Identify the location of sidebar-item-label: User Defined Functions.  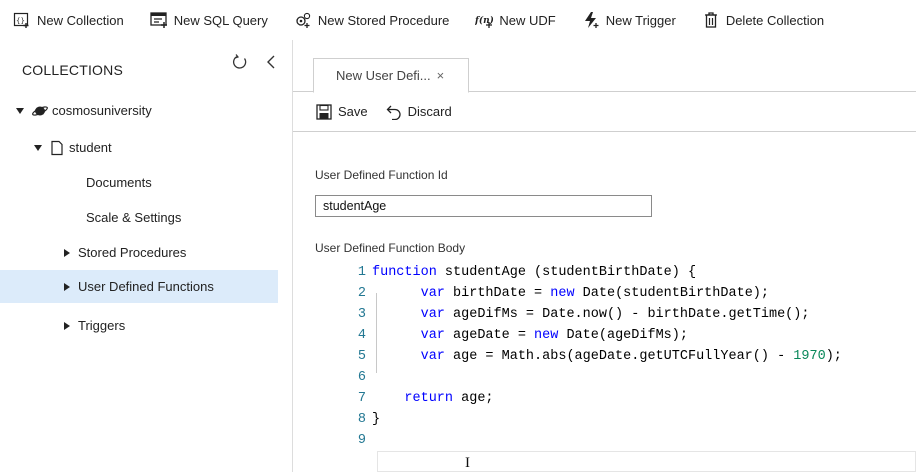
(146, 286).